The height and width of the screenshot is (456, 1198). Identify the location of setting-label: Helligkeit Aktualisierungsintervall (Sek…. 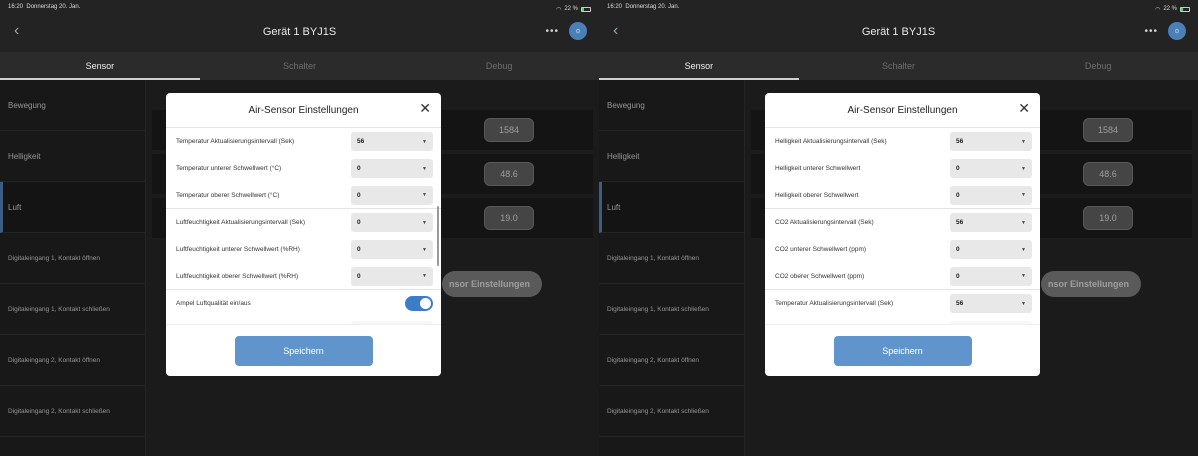
(831, 141).